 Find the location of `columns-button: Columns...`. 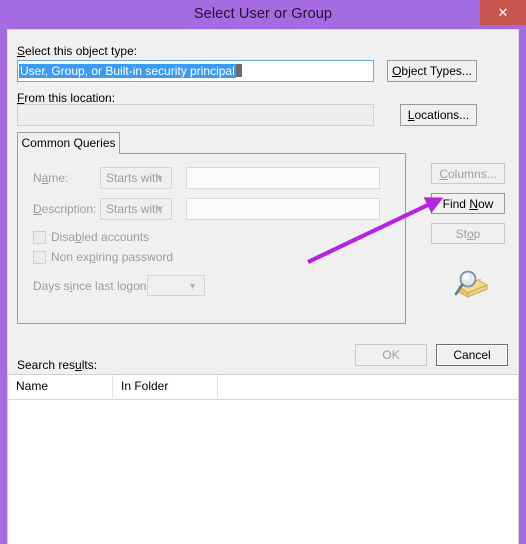

columns-button: Columns... is located at coordinates (468, 173).